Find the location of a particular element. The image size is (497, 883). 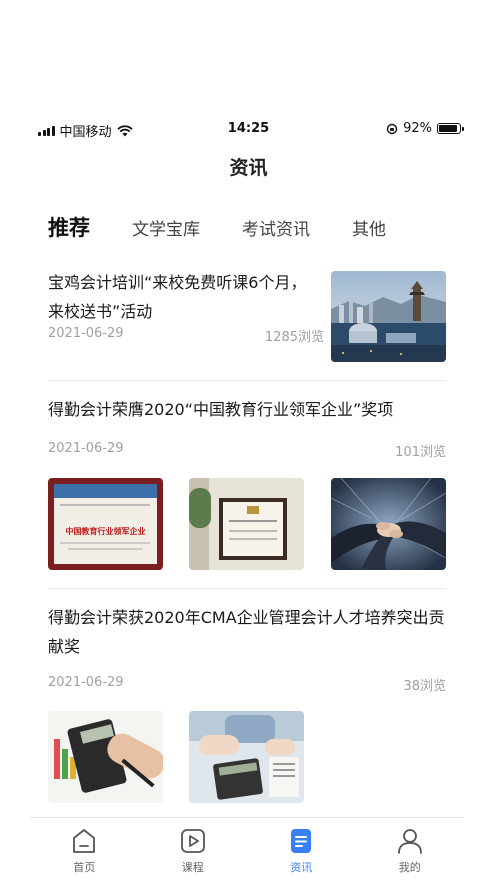

status-bar: 中国移动 14:25 92% is located at coordinates (248, 129).